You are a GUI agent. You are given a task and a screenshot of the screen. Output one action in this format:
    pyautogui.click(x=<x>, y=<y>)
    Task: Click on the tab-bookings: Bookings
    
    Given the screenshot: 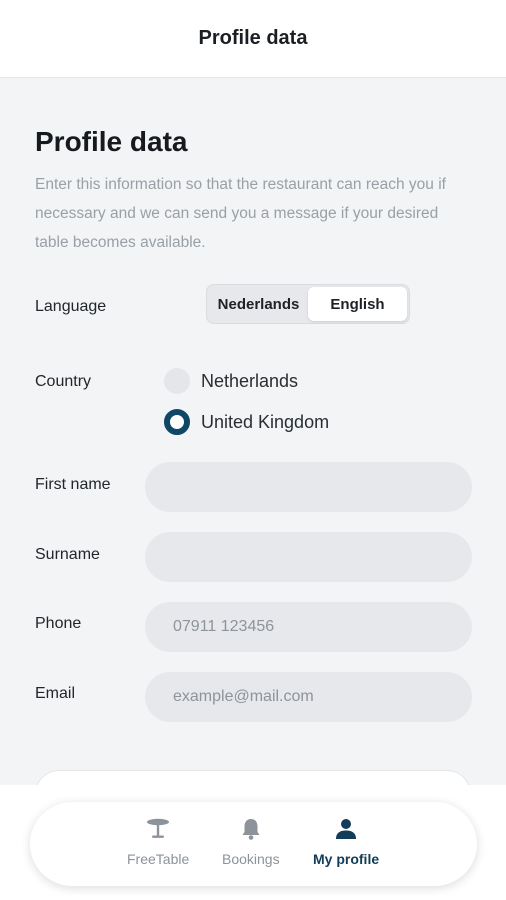 What is the action you would take?
    pyautogui.click(x=251, y=841)
    